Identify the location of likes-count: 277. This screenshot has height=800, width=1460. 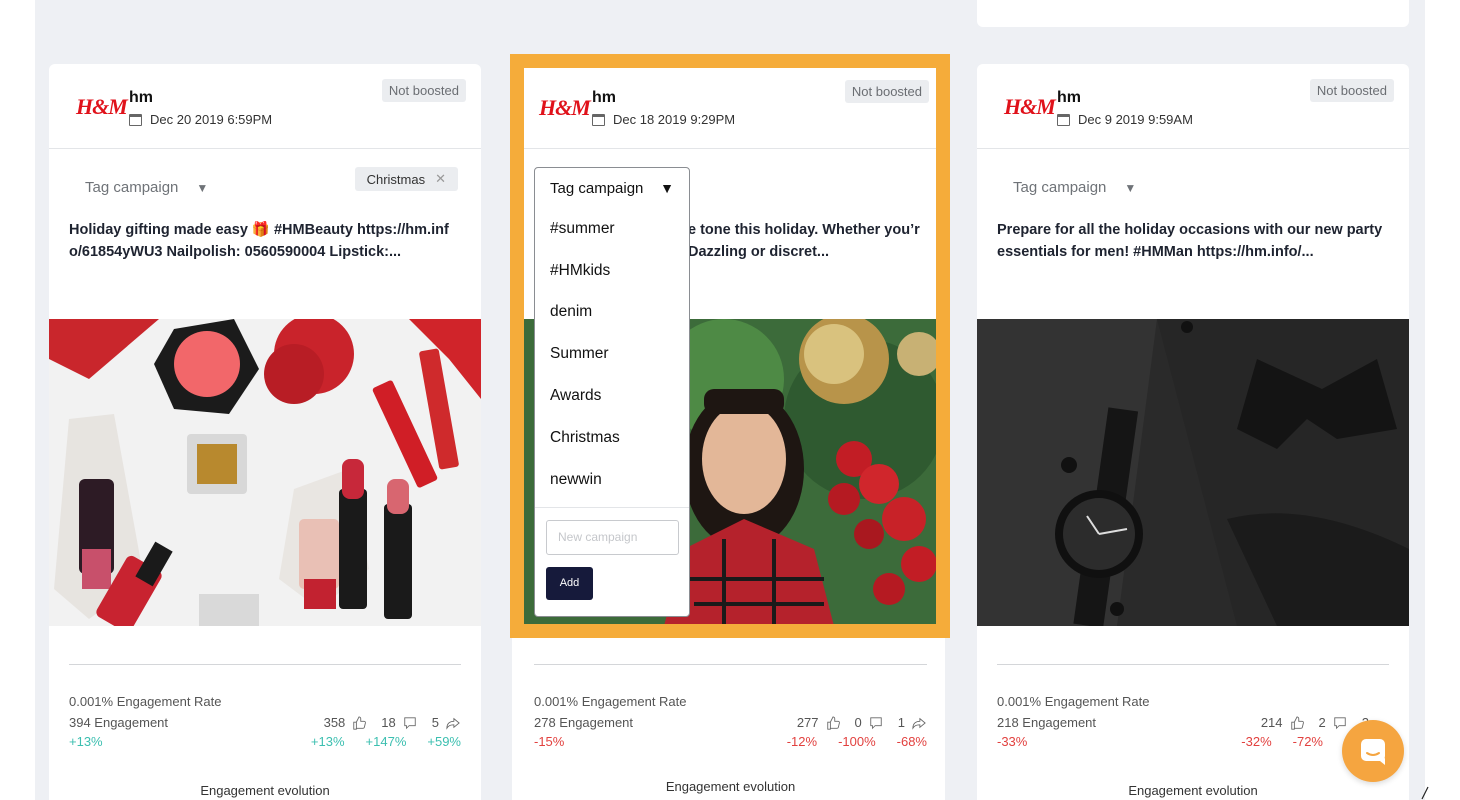
(807, 722).